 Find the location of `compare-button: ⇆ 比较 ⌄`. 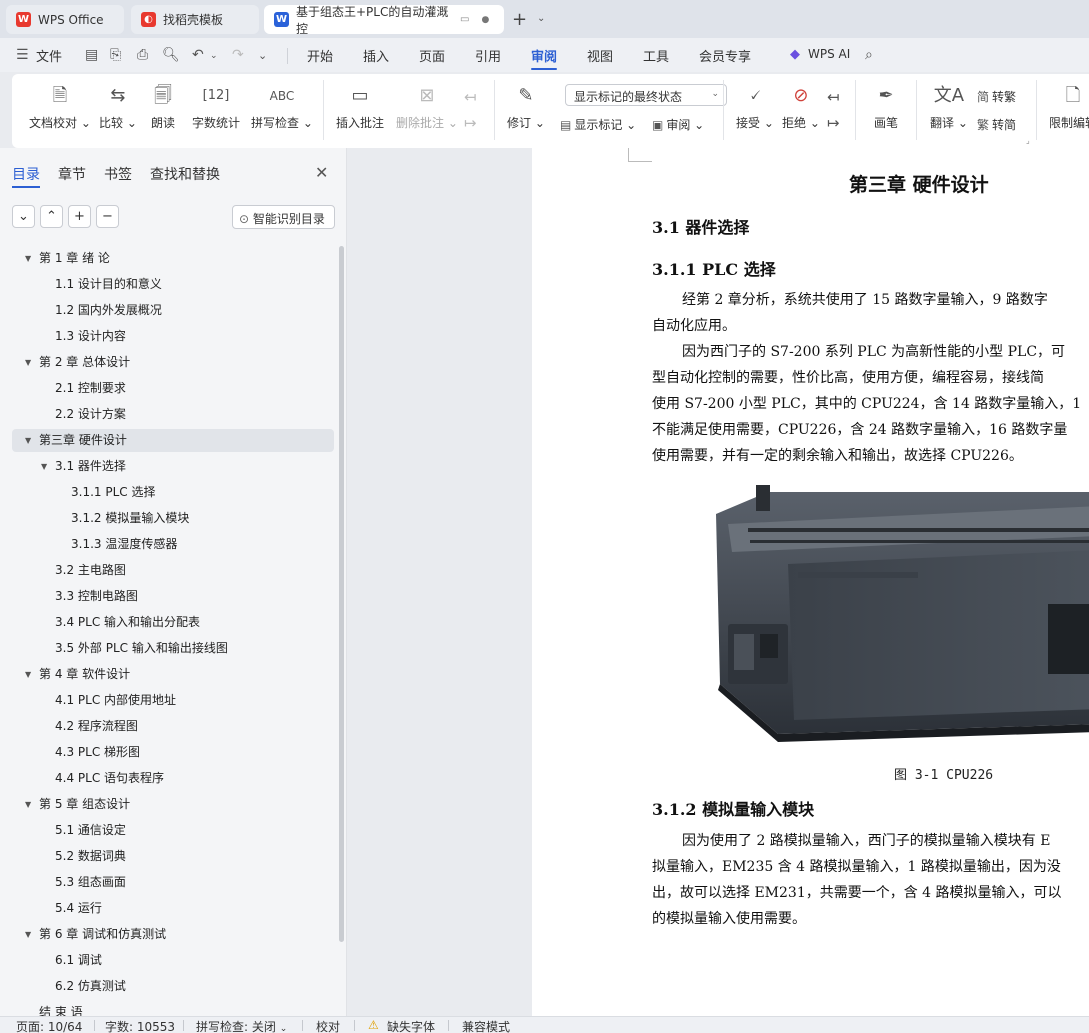

compare-button: ⇆ 比较 ⌄ is located at coordinates (118, 107).